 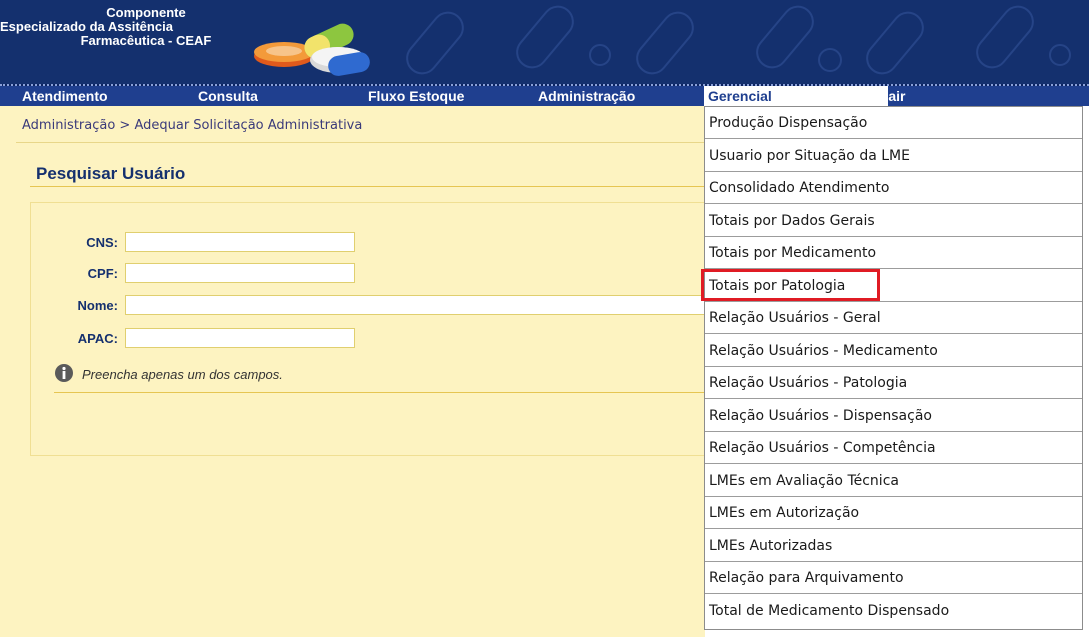 What do you see at coordinates (240, 338) in the screenshot?
I see `apac-input` at bounding box center [240, 338].